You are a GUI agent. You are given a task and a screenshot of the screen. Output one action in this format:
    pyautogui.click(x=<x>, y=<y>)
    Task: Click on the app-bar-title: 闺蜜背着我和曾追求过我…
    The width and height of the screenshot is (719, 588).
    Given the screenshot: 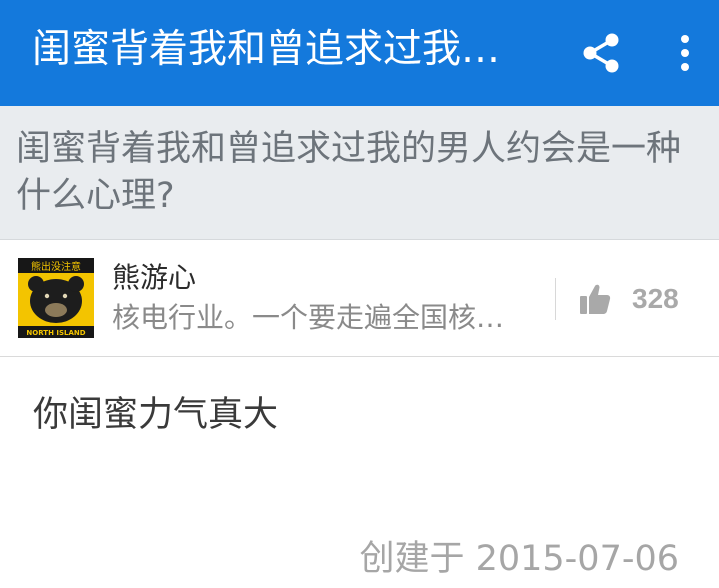 What is the action you would take?
    pyautogui.click(x=266, y=49)
    